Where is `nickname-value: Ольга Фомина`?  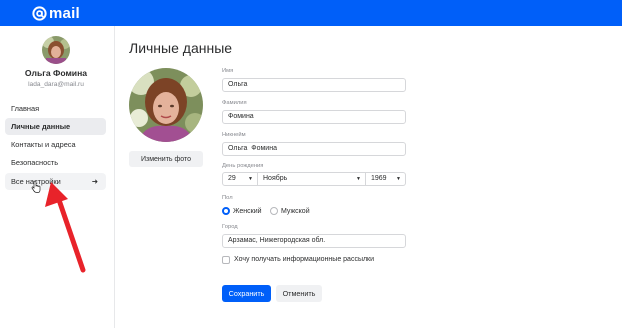
nickname-value: Ольга Фомина is located at coordinates (252, 148).